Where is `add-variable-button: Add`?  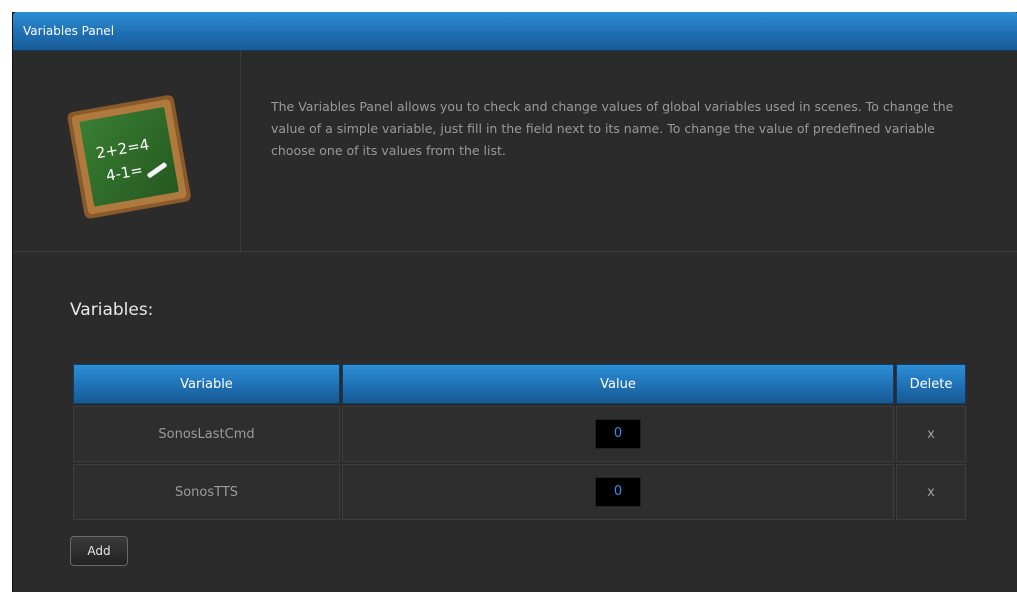 add-variable-button: Add is located at coordinates (99, 551).